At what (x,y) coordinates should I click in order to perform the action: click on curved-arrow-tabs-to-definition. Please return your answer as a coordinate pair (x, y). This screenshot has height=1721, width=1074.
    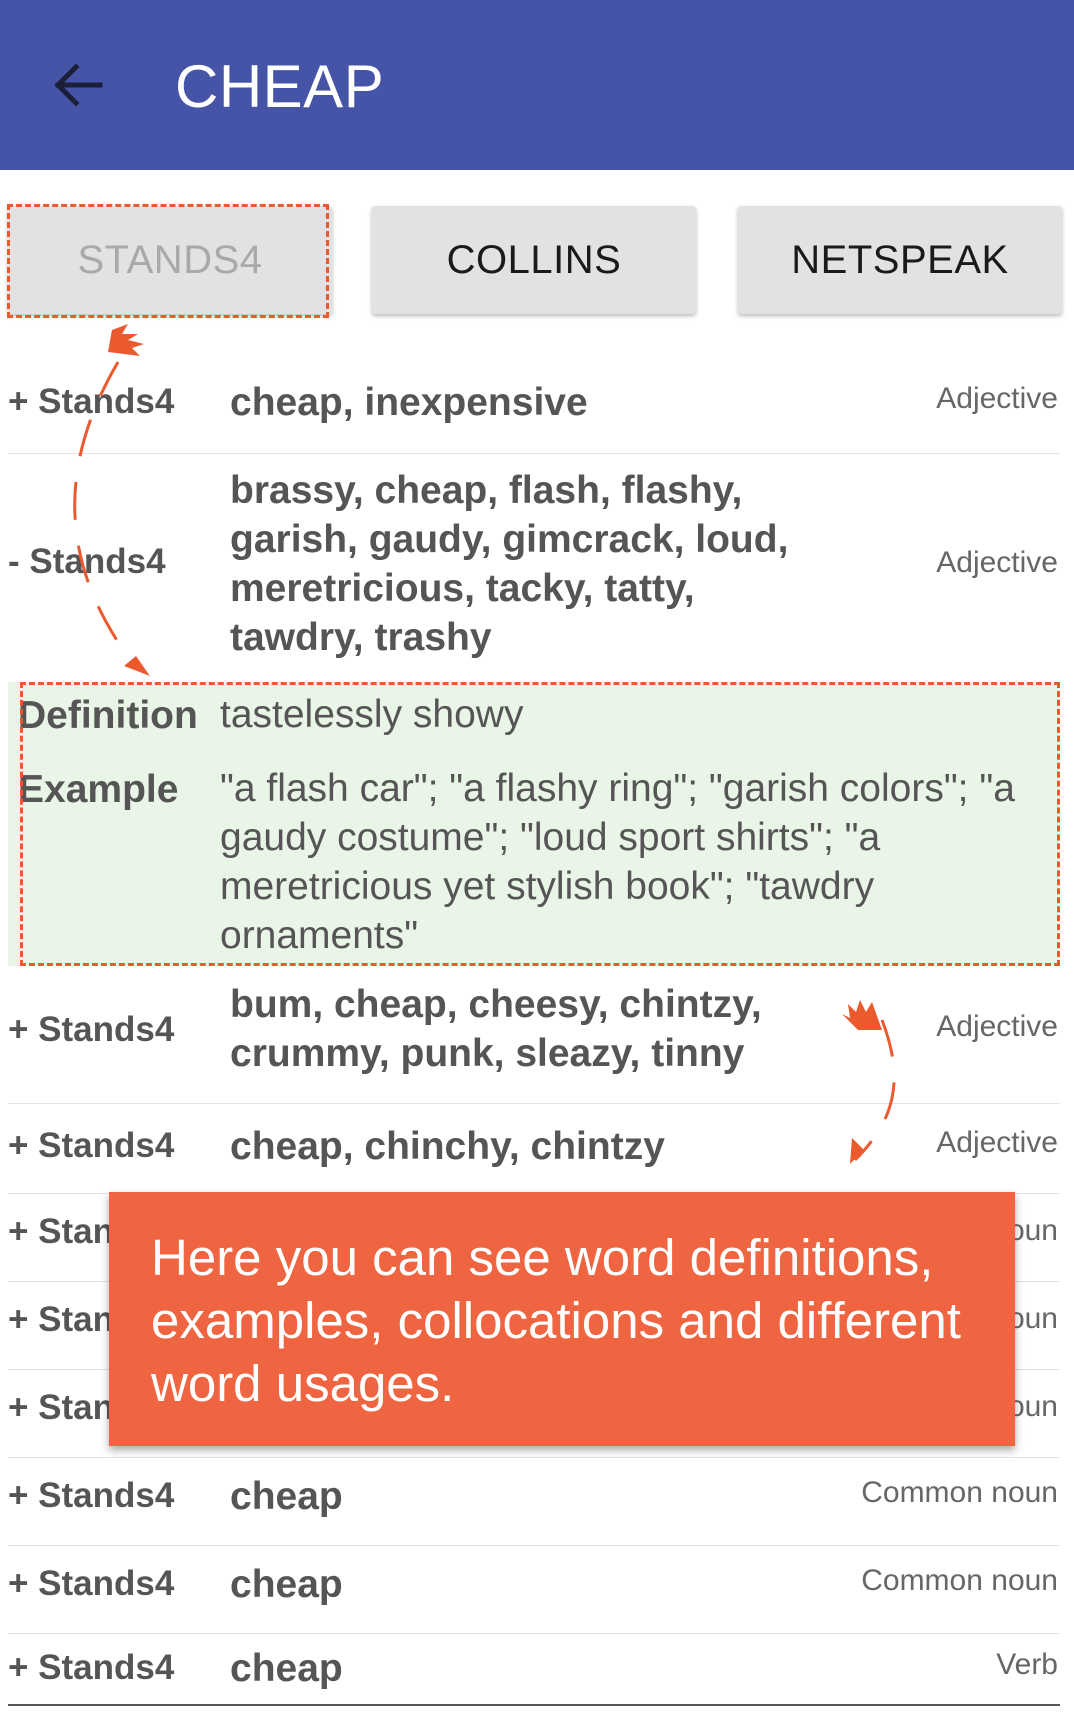
    Looking at the image, I should click on (106, 516).